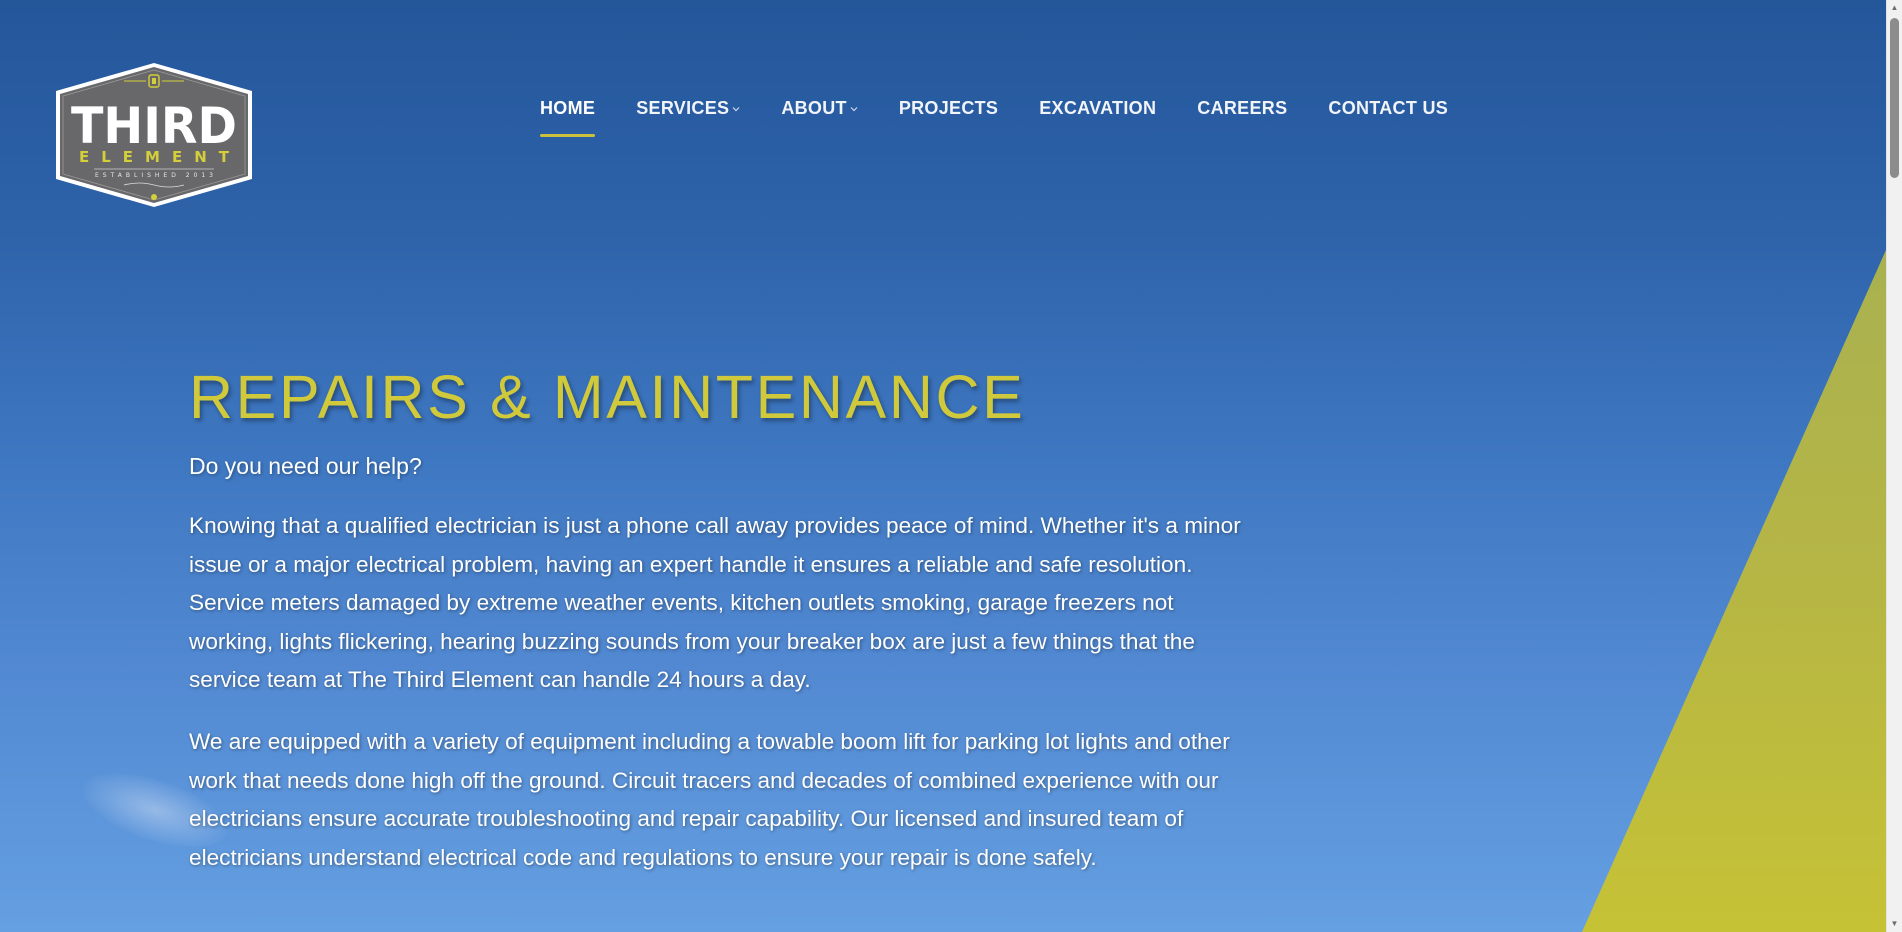 The height and width of the screenshot is (932, 1902). I want to click on page-title: REPAIRS & MAINTENANCE, so click(607, 397).